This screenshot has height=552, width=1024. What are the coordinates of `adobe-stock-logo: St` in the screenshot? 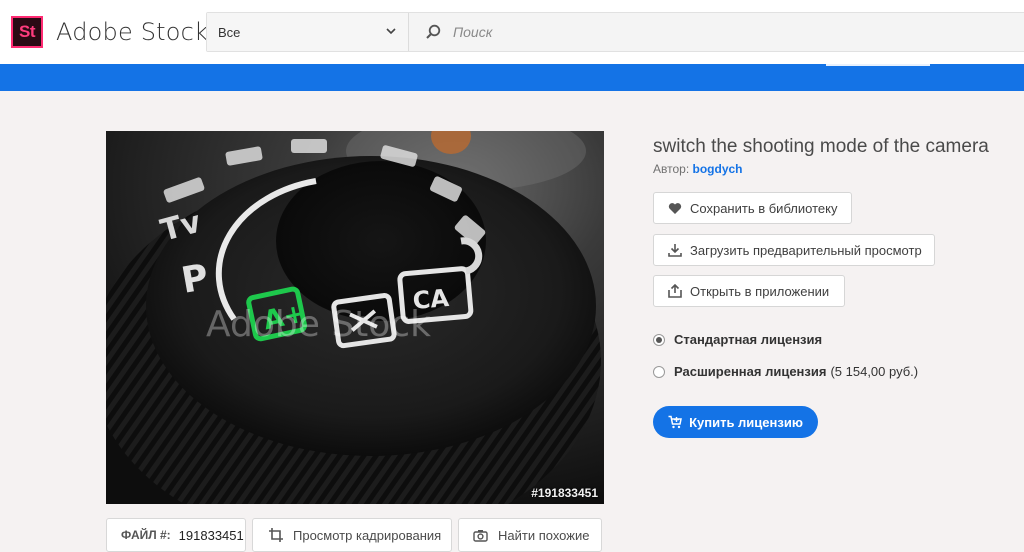 It's located at (27, 32).